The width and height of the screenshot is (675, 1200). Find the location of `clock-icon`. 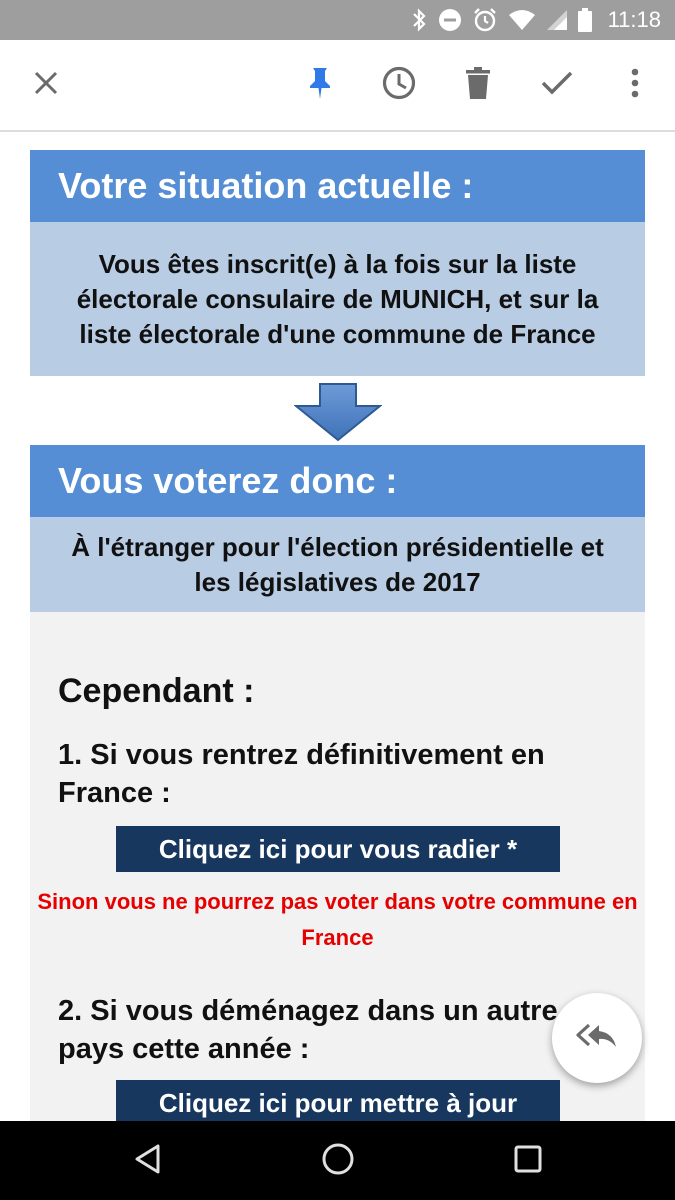

clock-icon is located at coordinates (399, 85).